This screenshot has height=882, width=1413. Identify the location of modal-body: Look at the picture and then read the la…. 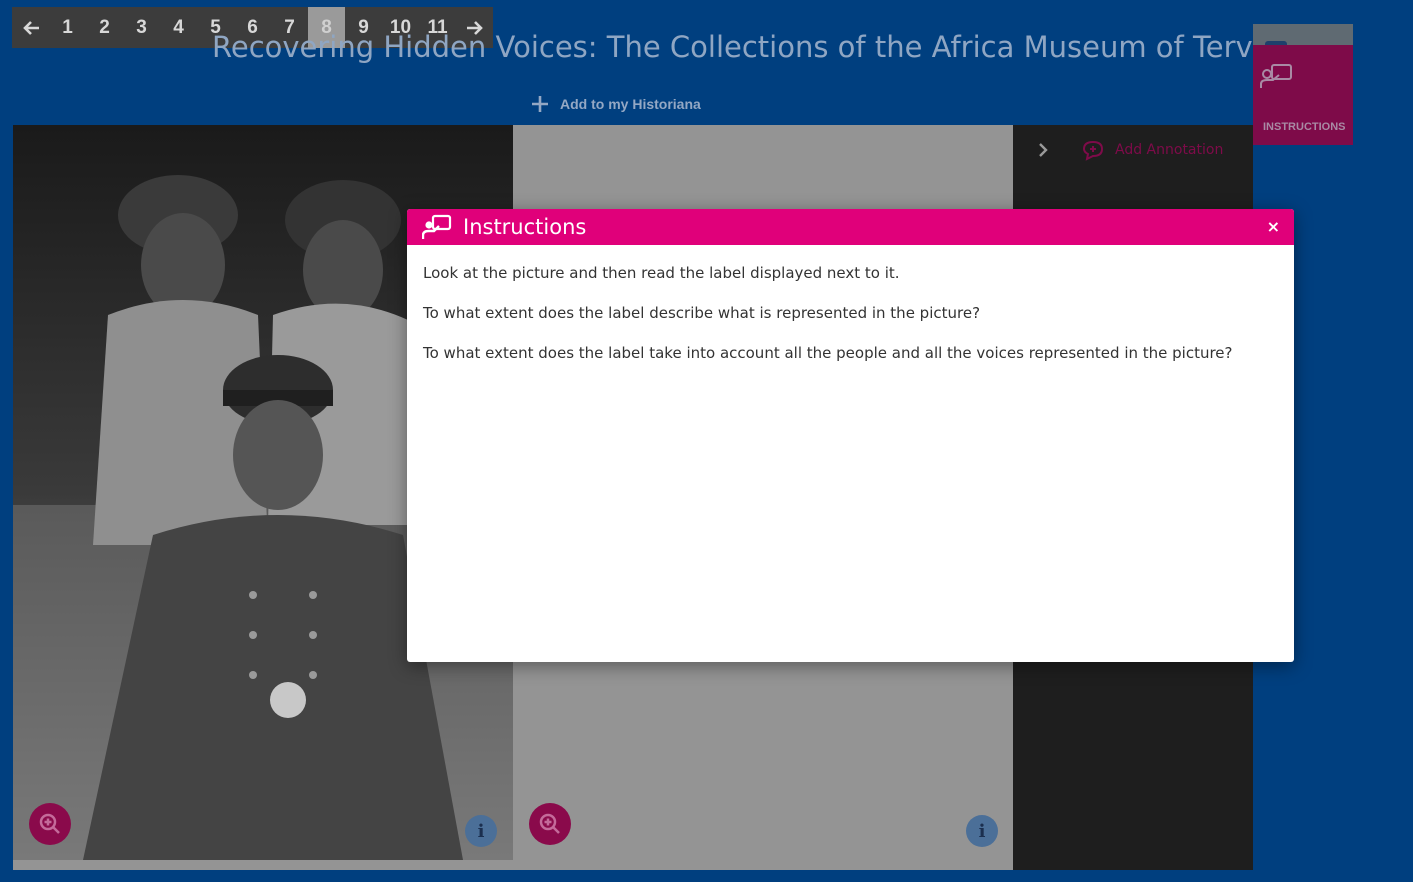
(850, 304).